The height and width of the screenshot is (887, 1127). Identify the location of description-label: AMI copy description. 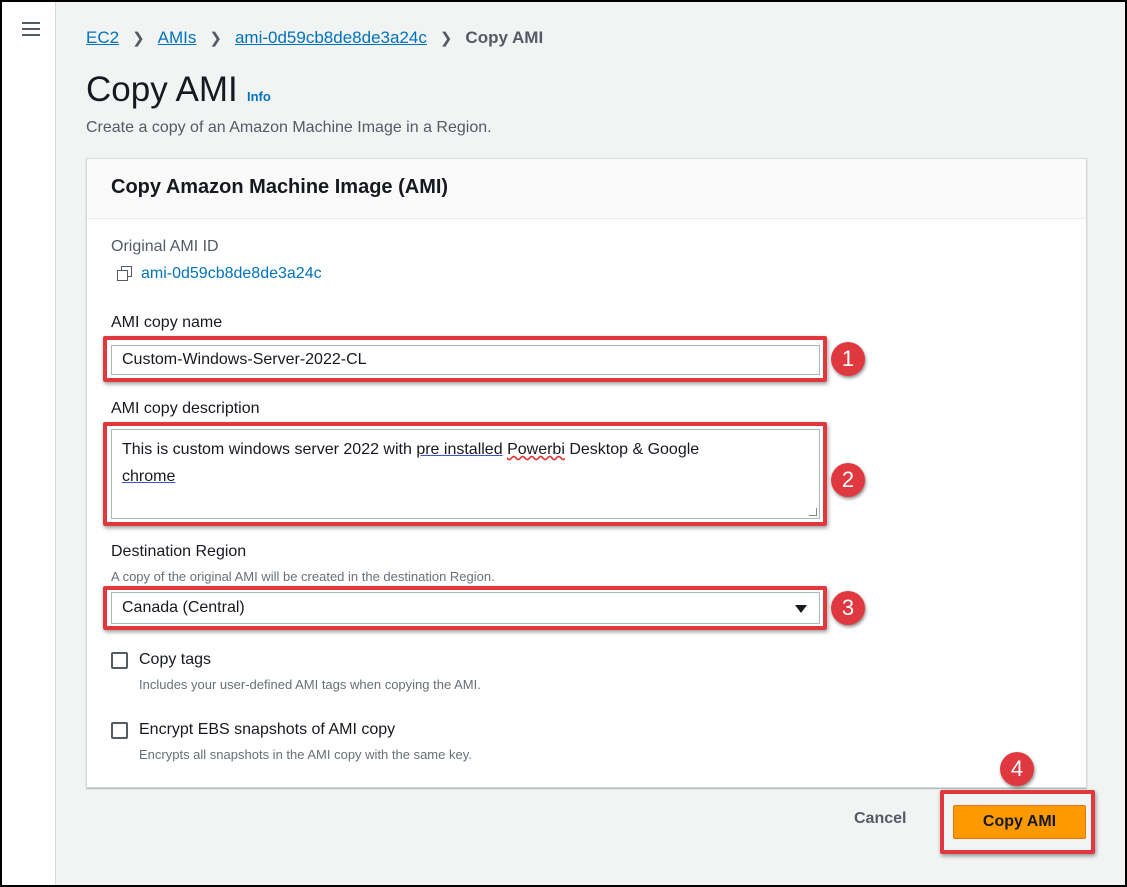
(185, 408).